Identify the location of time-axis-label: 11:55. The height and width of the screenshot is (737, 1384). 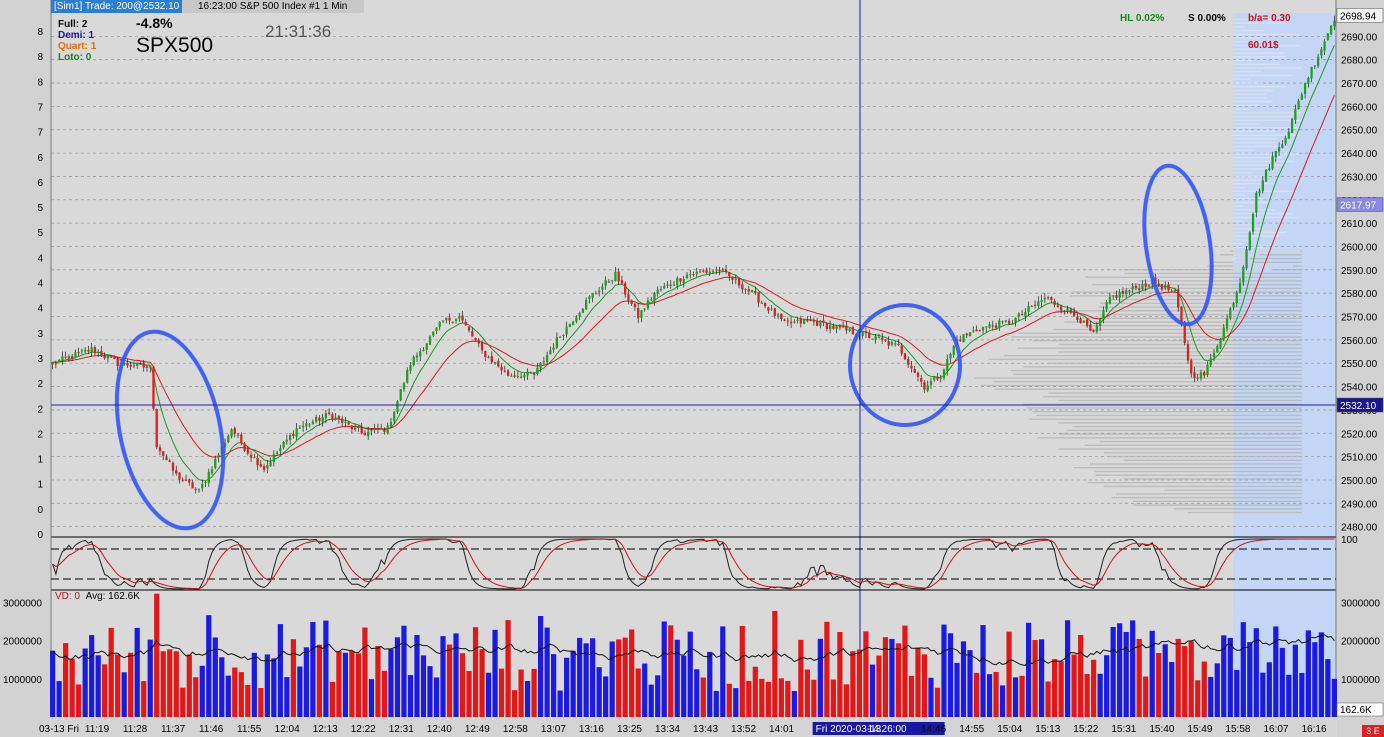
(249, 729).